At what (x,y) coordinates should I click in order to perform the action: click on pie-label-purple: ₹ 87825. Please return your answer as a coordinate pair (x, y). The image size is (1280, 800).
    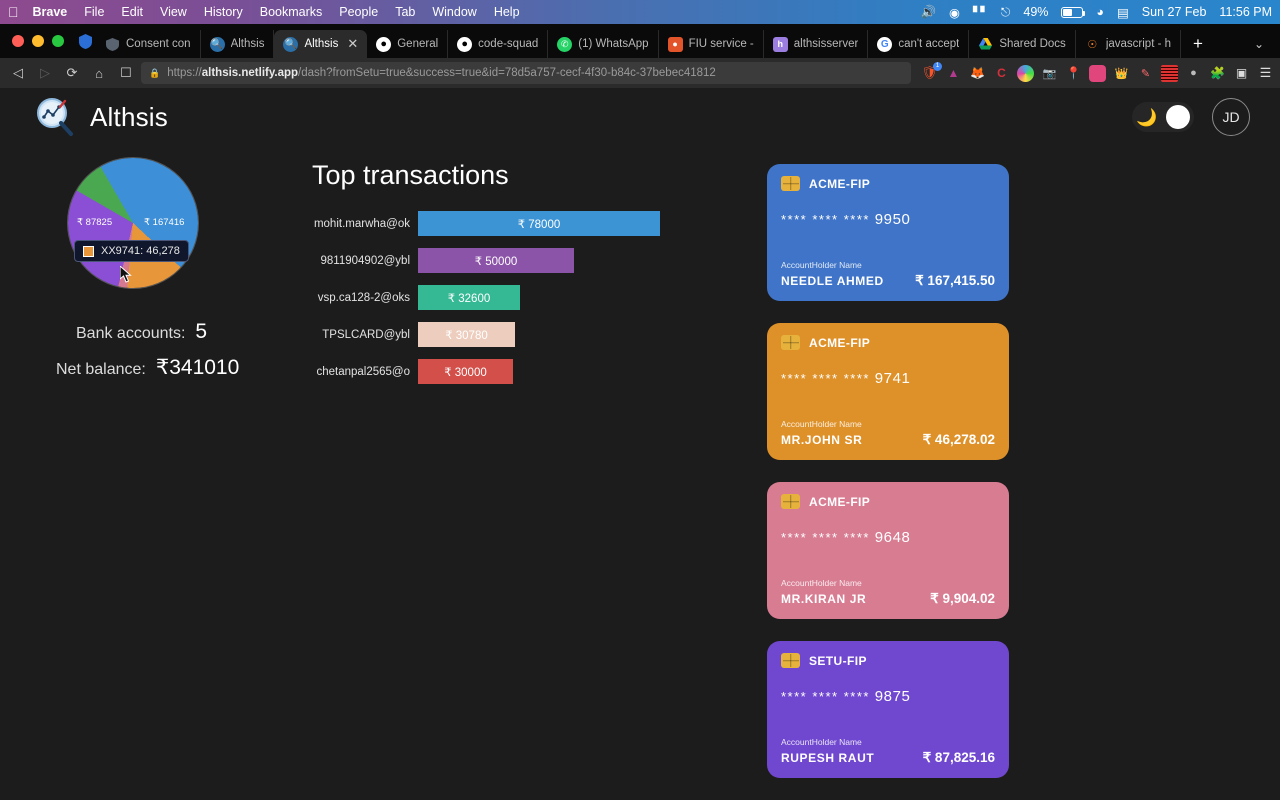
    Looking at the image, I should click on (95, 222).